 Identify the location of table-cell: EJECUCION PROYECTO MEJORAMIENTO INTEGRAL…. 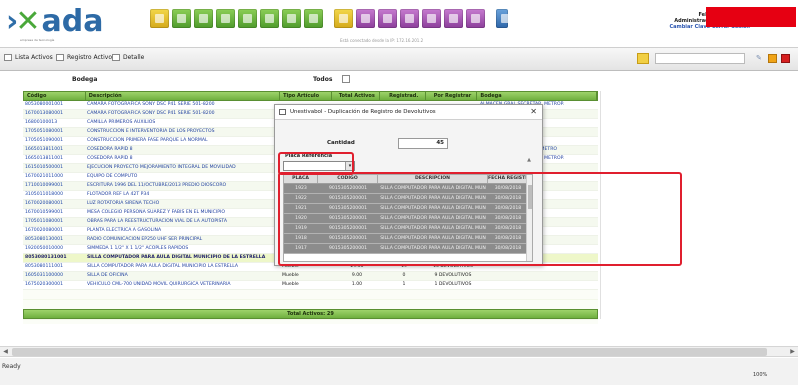
(161, 167).